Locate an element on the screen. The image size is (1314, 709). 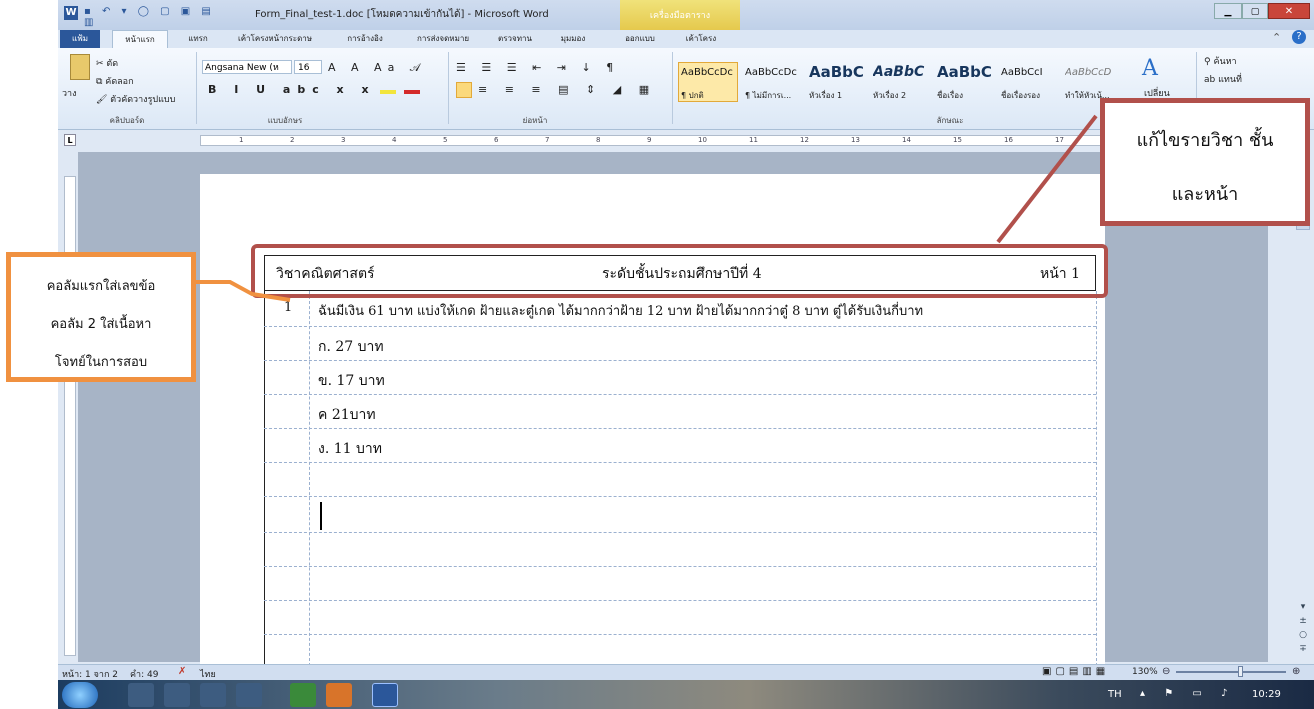
callout-line: และหน้า is located at coordinates (1205, 194).